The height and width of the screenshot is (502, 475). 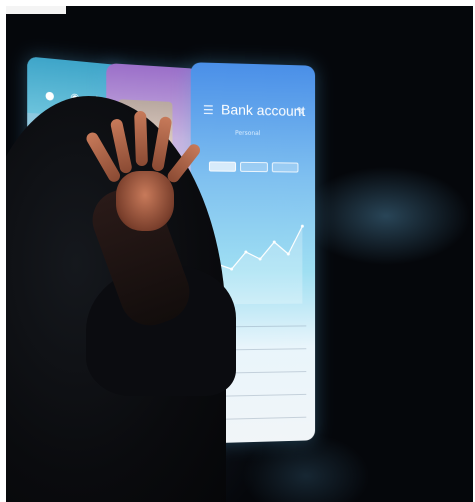 I want to click on image-edge-strip, so click(x=36, y=10).